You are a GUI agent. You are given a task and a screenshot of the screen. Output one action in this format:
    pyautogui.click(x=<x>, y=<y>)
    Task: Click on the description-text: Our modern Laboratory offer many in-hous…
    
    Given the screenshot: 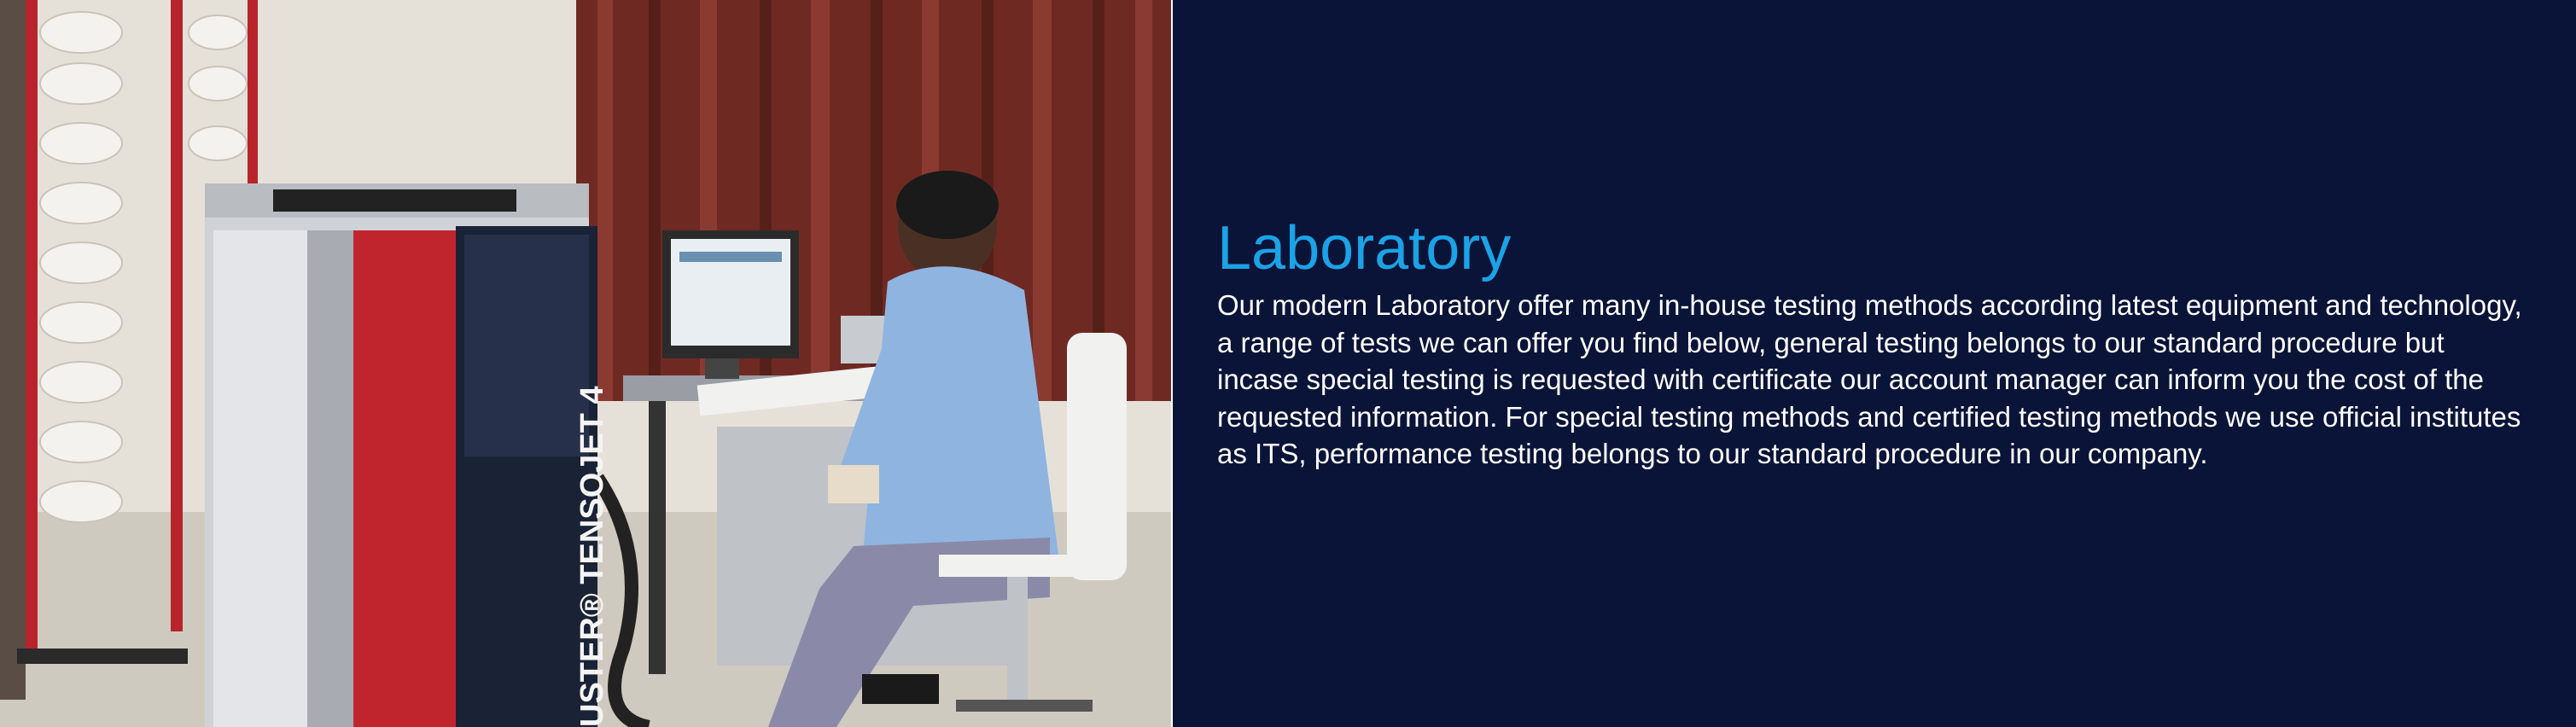 What is the action you would take?
    pyautogui.click(x=1869, y=379)
    